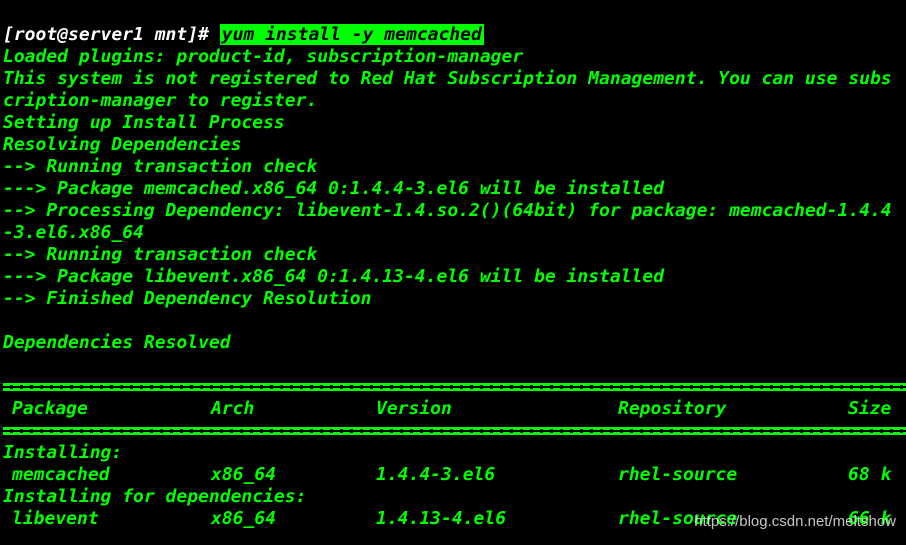 The height and width of the screenshot is (545, 906). What do you see at coordinates (672, 408) in the screenshot?
I see `header-repository: Repository` at bounding box center [672, 408].